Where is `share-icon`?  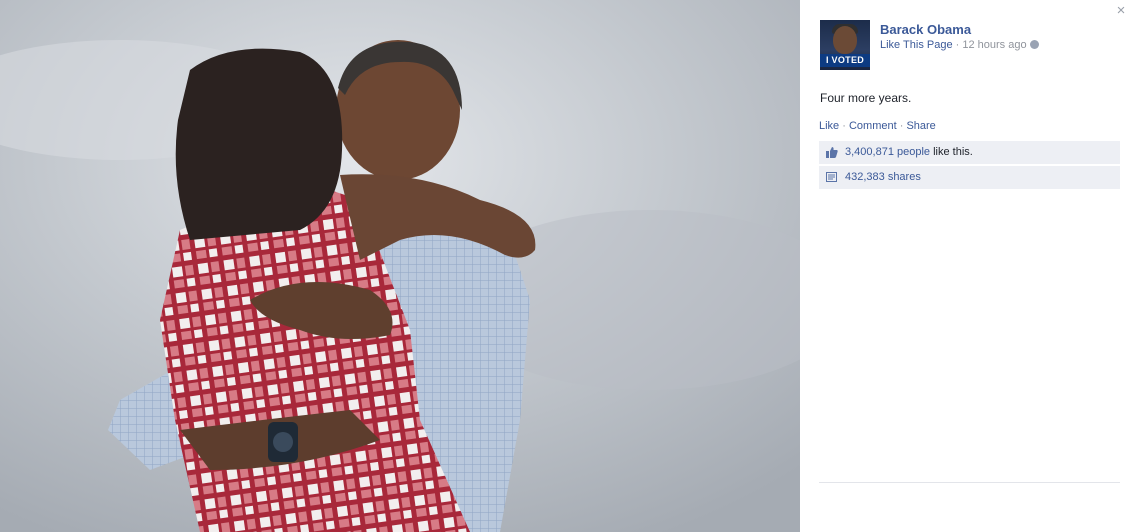 share-icon is located at coordinates (831, 177).